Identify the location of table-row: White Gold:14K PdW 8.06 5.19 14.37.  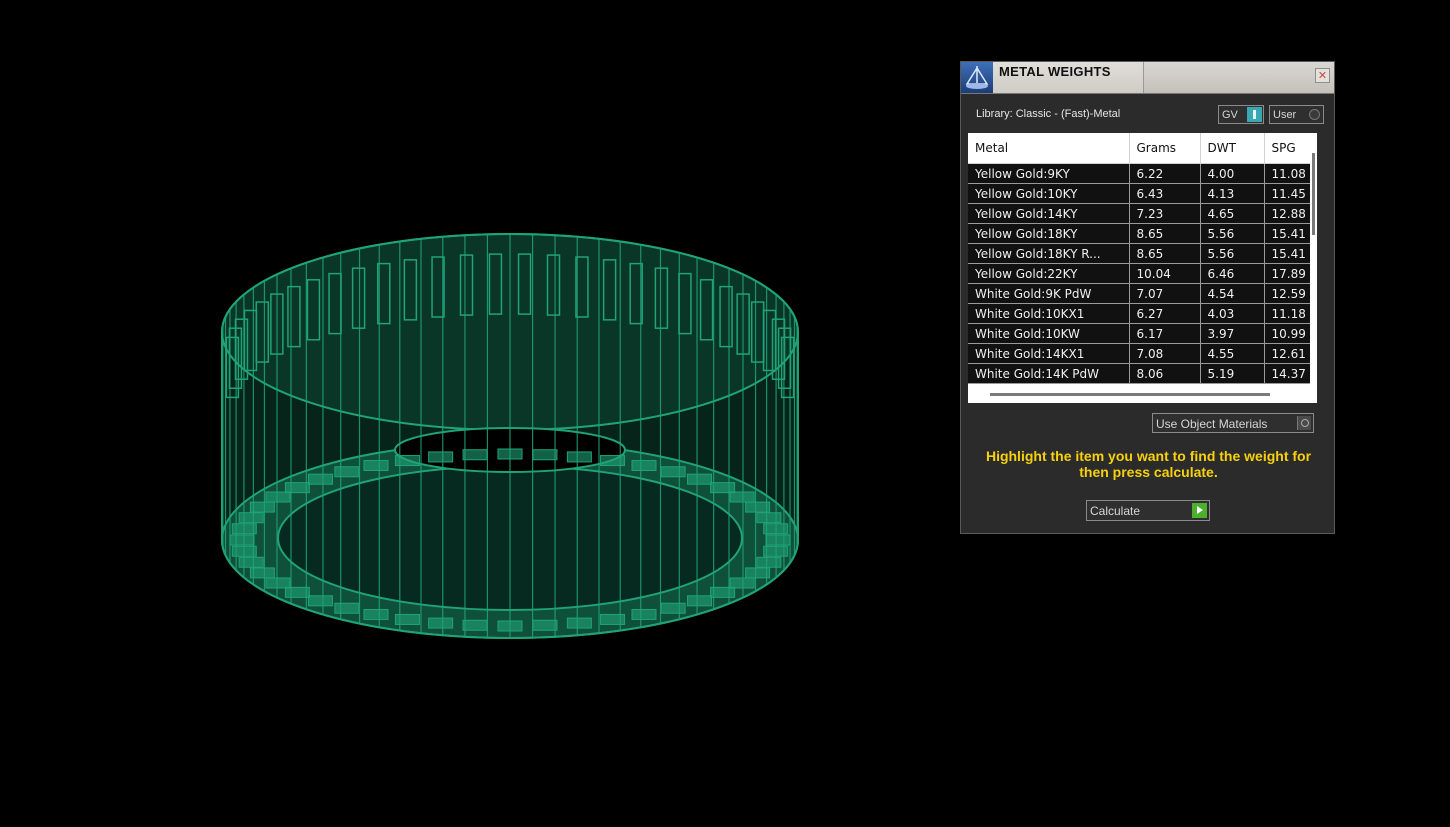
(1142, 373).